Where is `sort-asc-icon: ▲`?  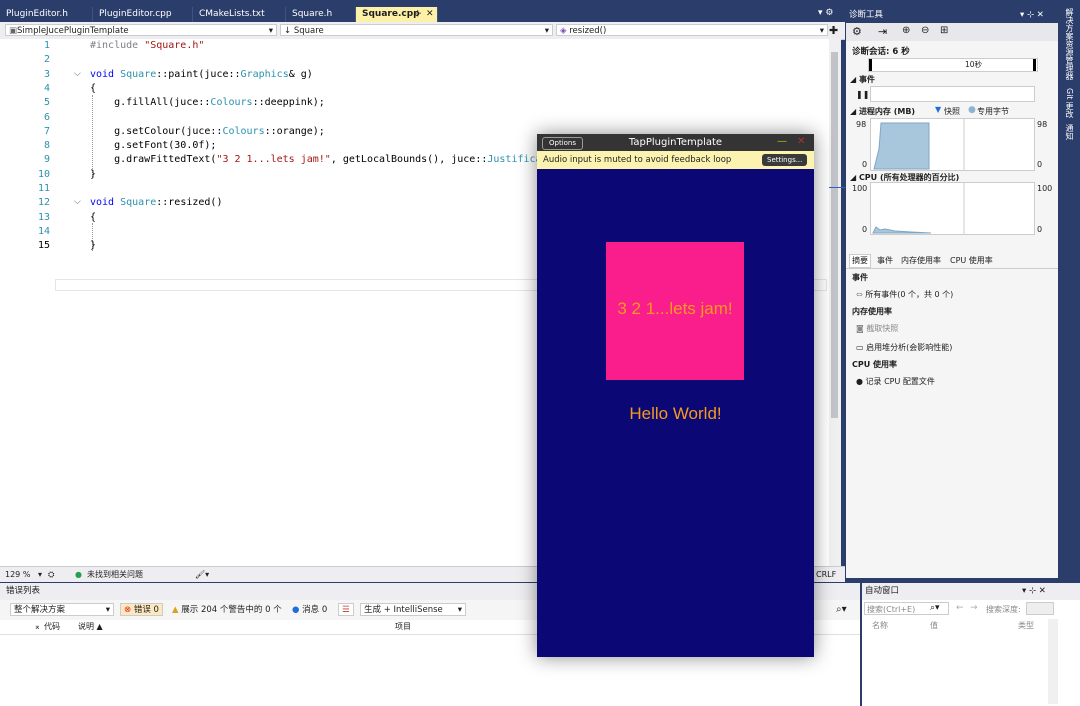 sort-asc-icon: ▲ is located at coordinates (99, 626).